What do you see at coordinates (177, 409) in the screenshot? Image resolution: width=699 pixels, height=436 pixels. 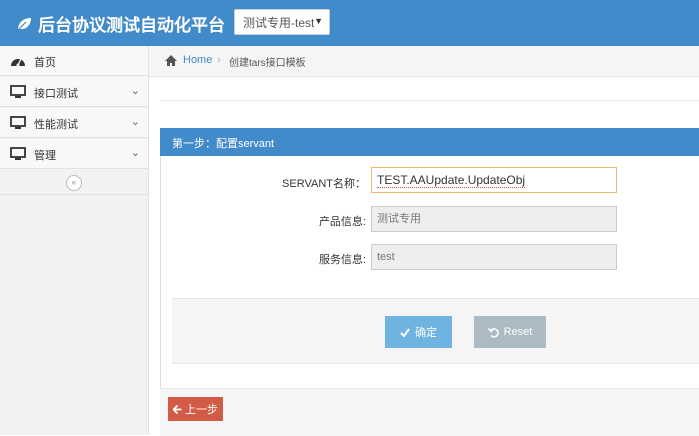 I see `arrow-left-icon` at bounding box center [177, 409].